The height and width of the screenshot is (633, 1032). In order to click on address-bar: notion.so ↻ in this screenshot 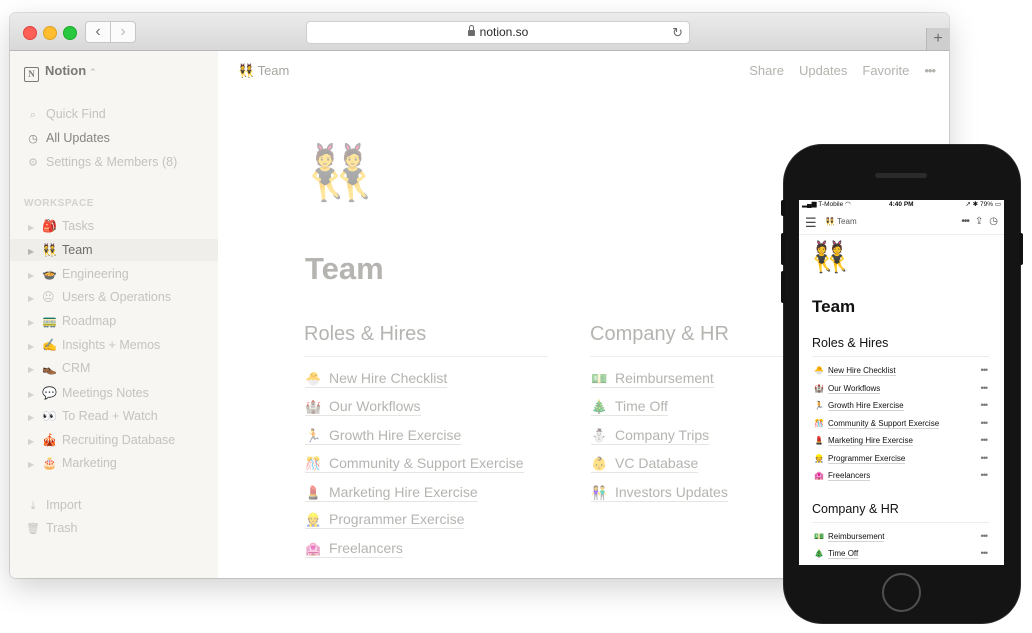, I will do `click(498, 32)`.